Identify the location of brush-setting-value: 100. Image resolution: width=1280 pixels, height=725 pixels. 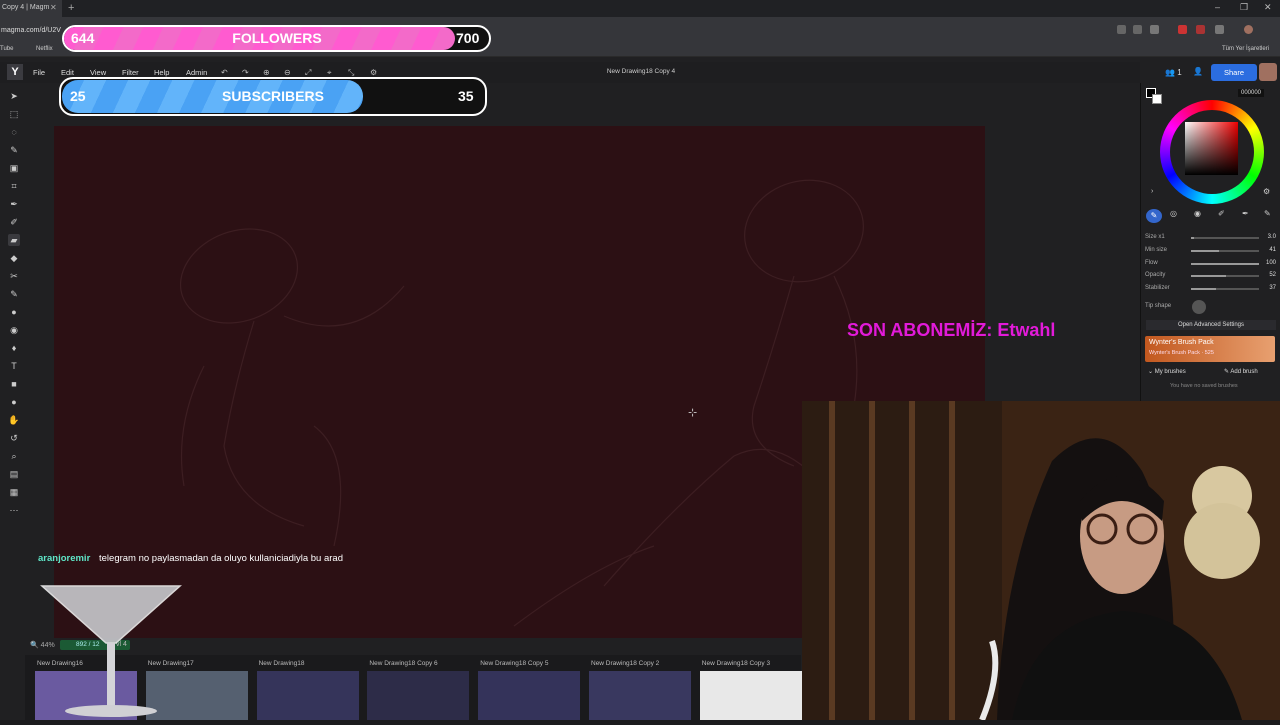
(1270, 262).